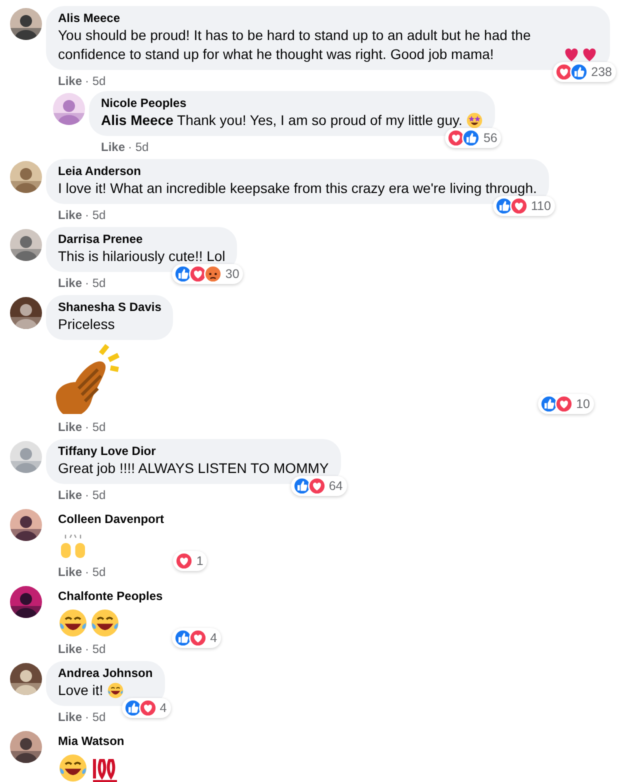 The image size is (633, 782). Describe the element at coordinates (110, 307) in the screenshot. I see `author-name: Shanesha S Davis` at that location.